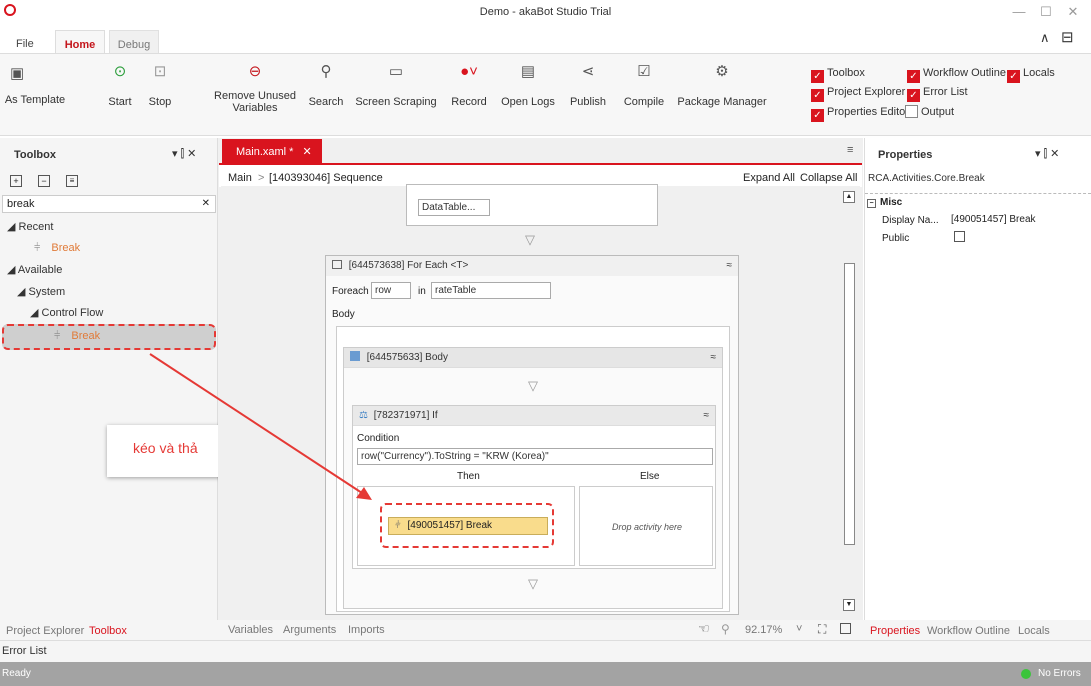 The width and height of the screenshot is (1091, 686). Describe the element at coordinates (468, 526) in the screenshot. I see `break-activity: ⫩ [490051457] Break` at that location.